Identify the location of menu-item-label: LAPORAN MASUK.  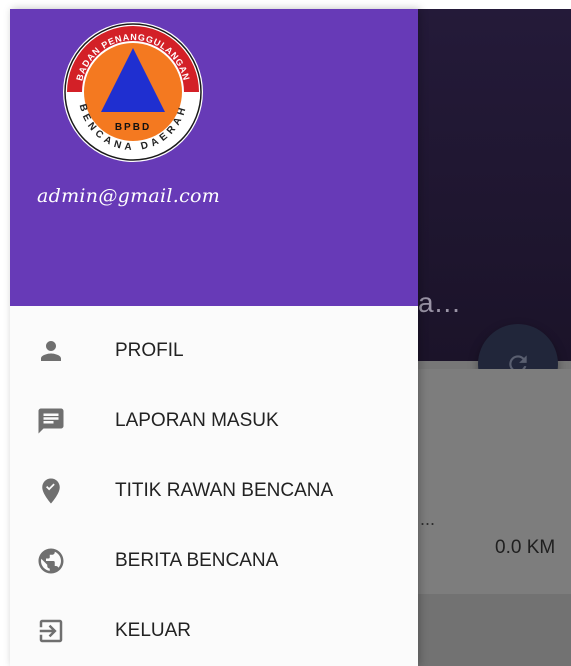
(197, 420).